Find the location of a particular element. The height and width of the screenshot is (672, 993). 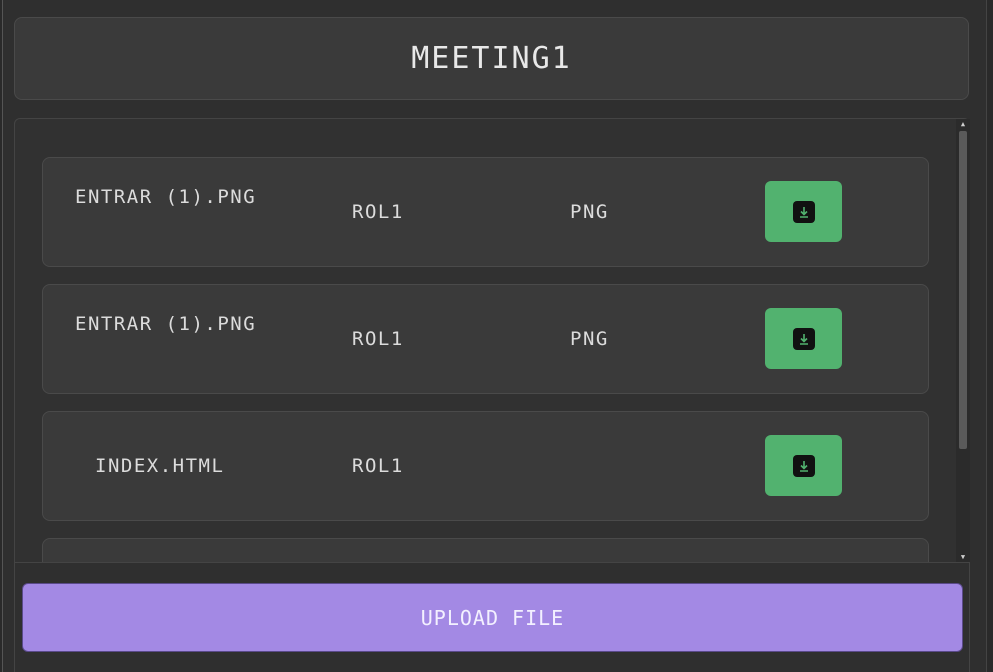

scrollbar: ▲ ▼ is located at coordinates (963, 340).